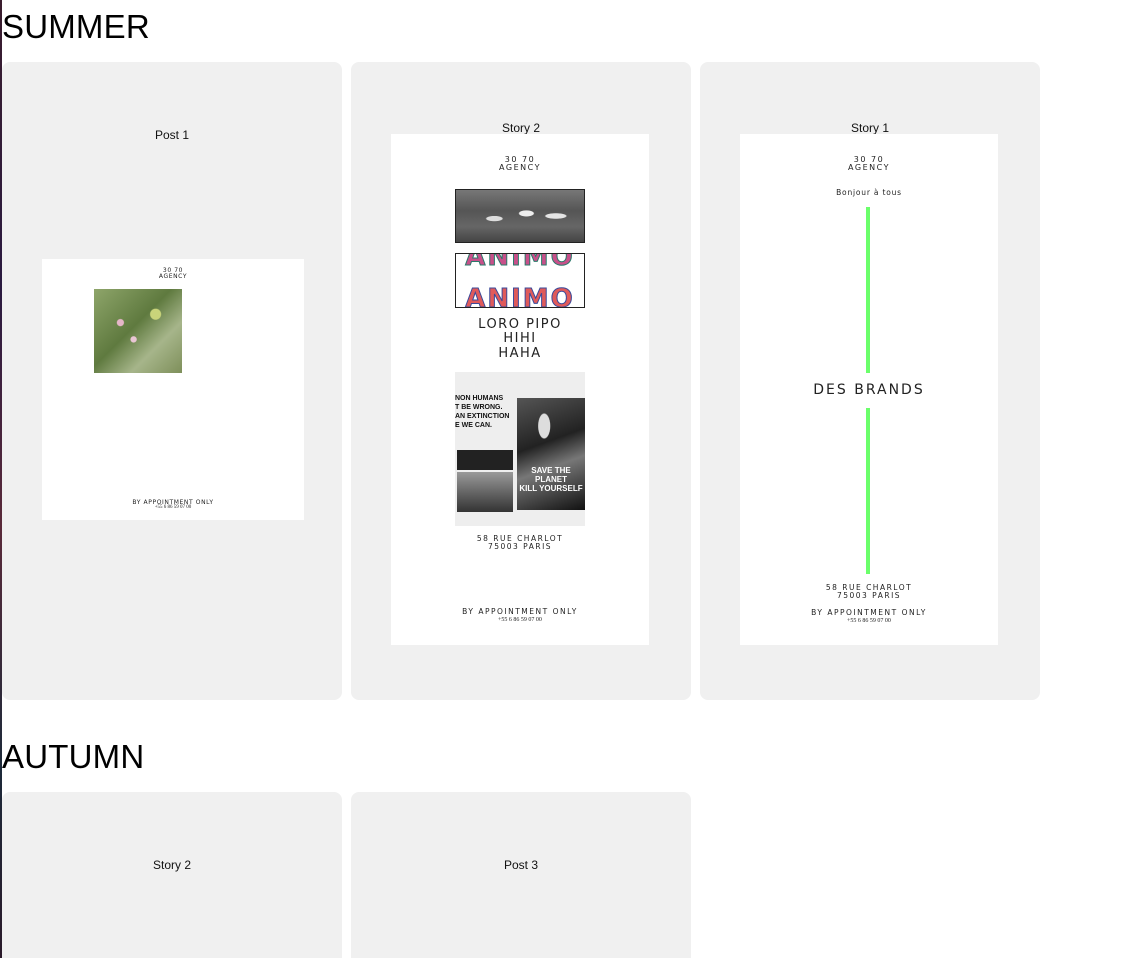 The image size is (1125, 958). I want to click on card-label: Post 3, so click(521, 865).